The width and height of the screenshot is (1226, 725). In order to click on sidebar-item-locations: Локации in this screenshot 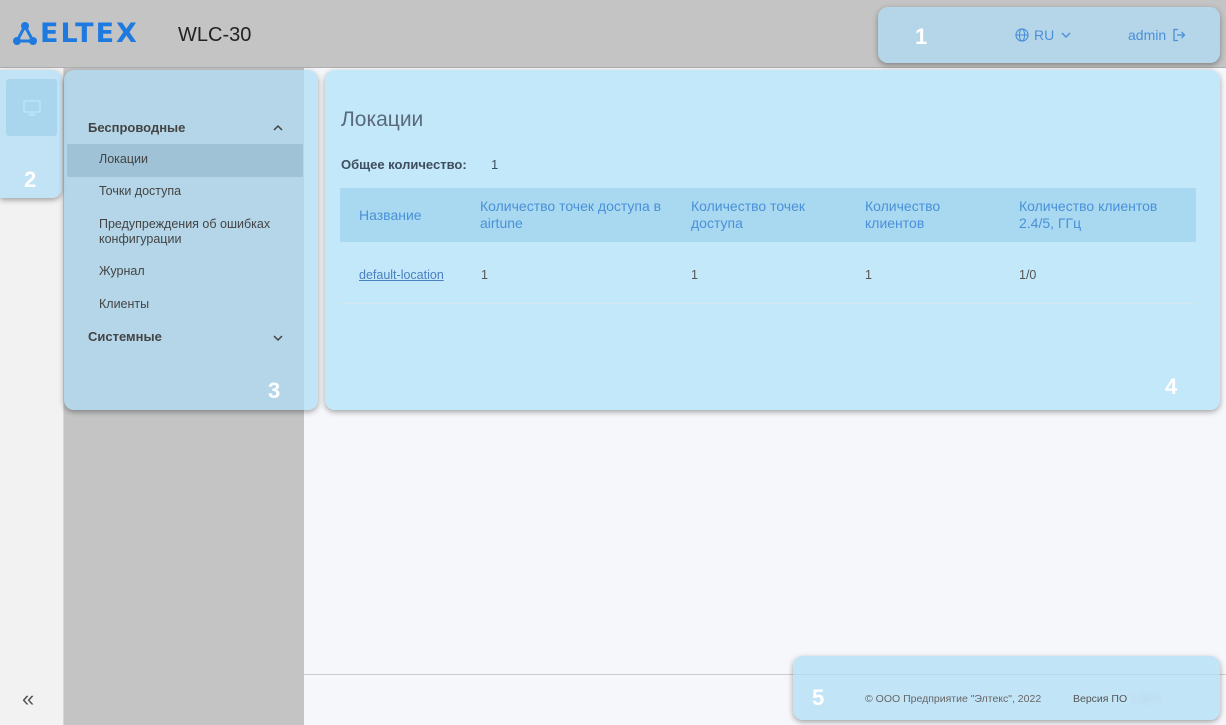, I will do `click(123, 159)`.